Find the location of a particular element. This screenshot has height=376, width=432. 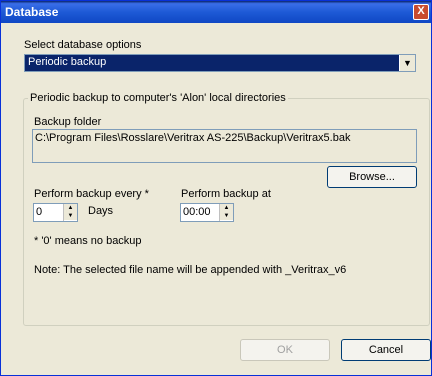

backup-at-spinner: ▲ ▼ is located at coordinates (226, 212).